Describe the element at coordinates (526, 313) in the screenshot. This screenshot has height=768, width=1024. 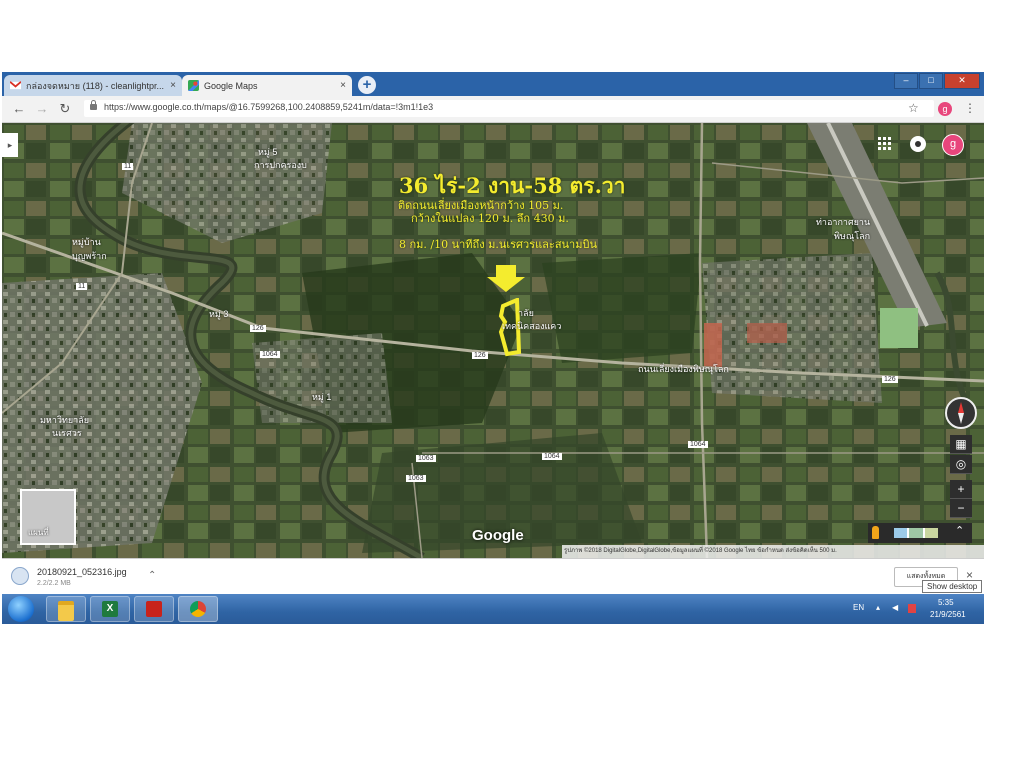
I see `place-label-college-a: าลัย` at that location.